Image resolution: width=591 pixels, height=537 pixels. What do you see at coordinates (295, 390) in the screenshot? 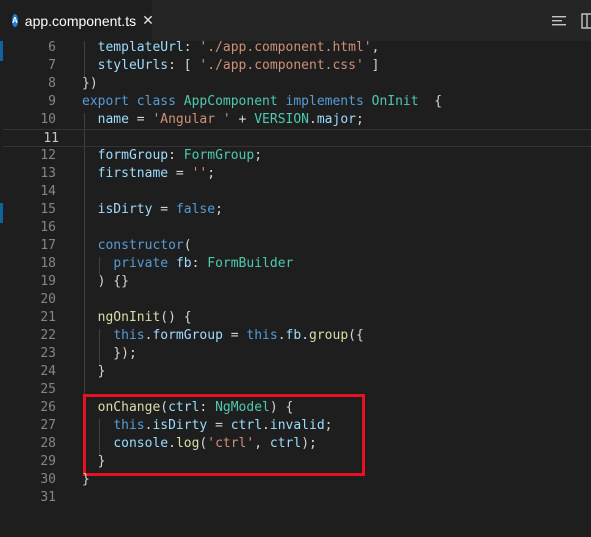
I see `code-line: 25` at bounding box center [295, 390].